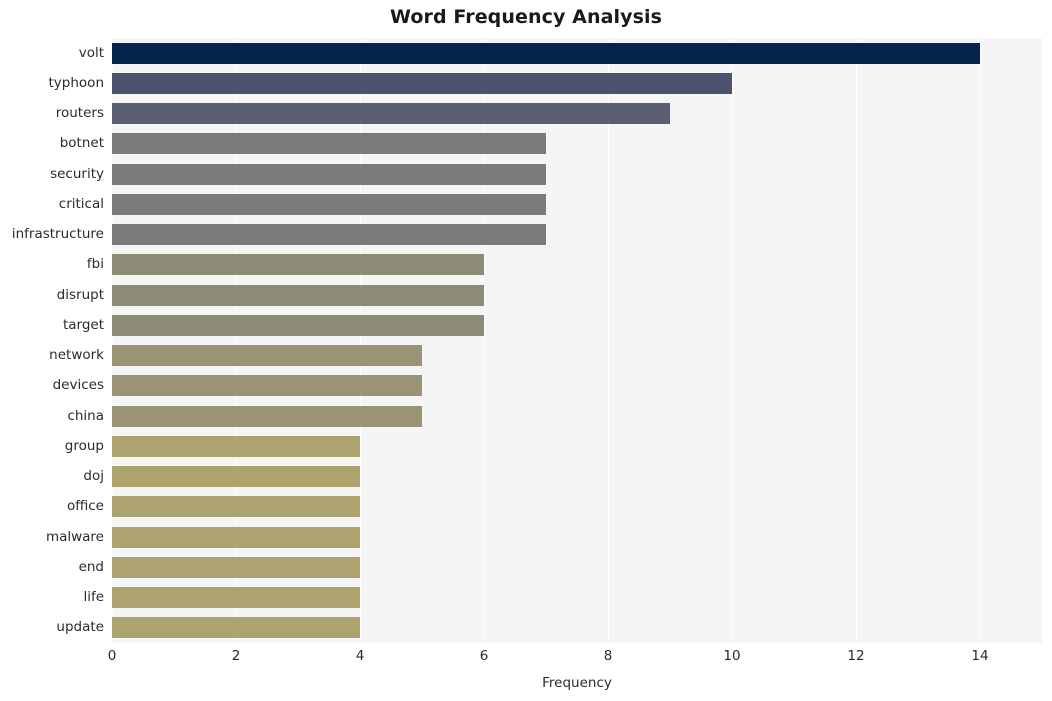  What do you see at coordinates (74, 536) in the screenshot?
I see `y-axis-tick-label: malware` at bounding box center [74, 536].